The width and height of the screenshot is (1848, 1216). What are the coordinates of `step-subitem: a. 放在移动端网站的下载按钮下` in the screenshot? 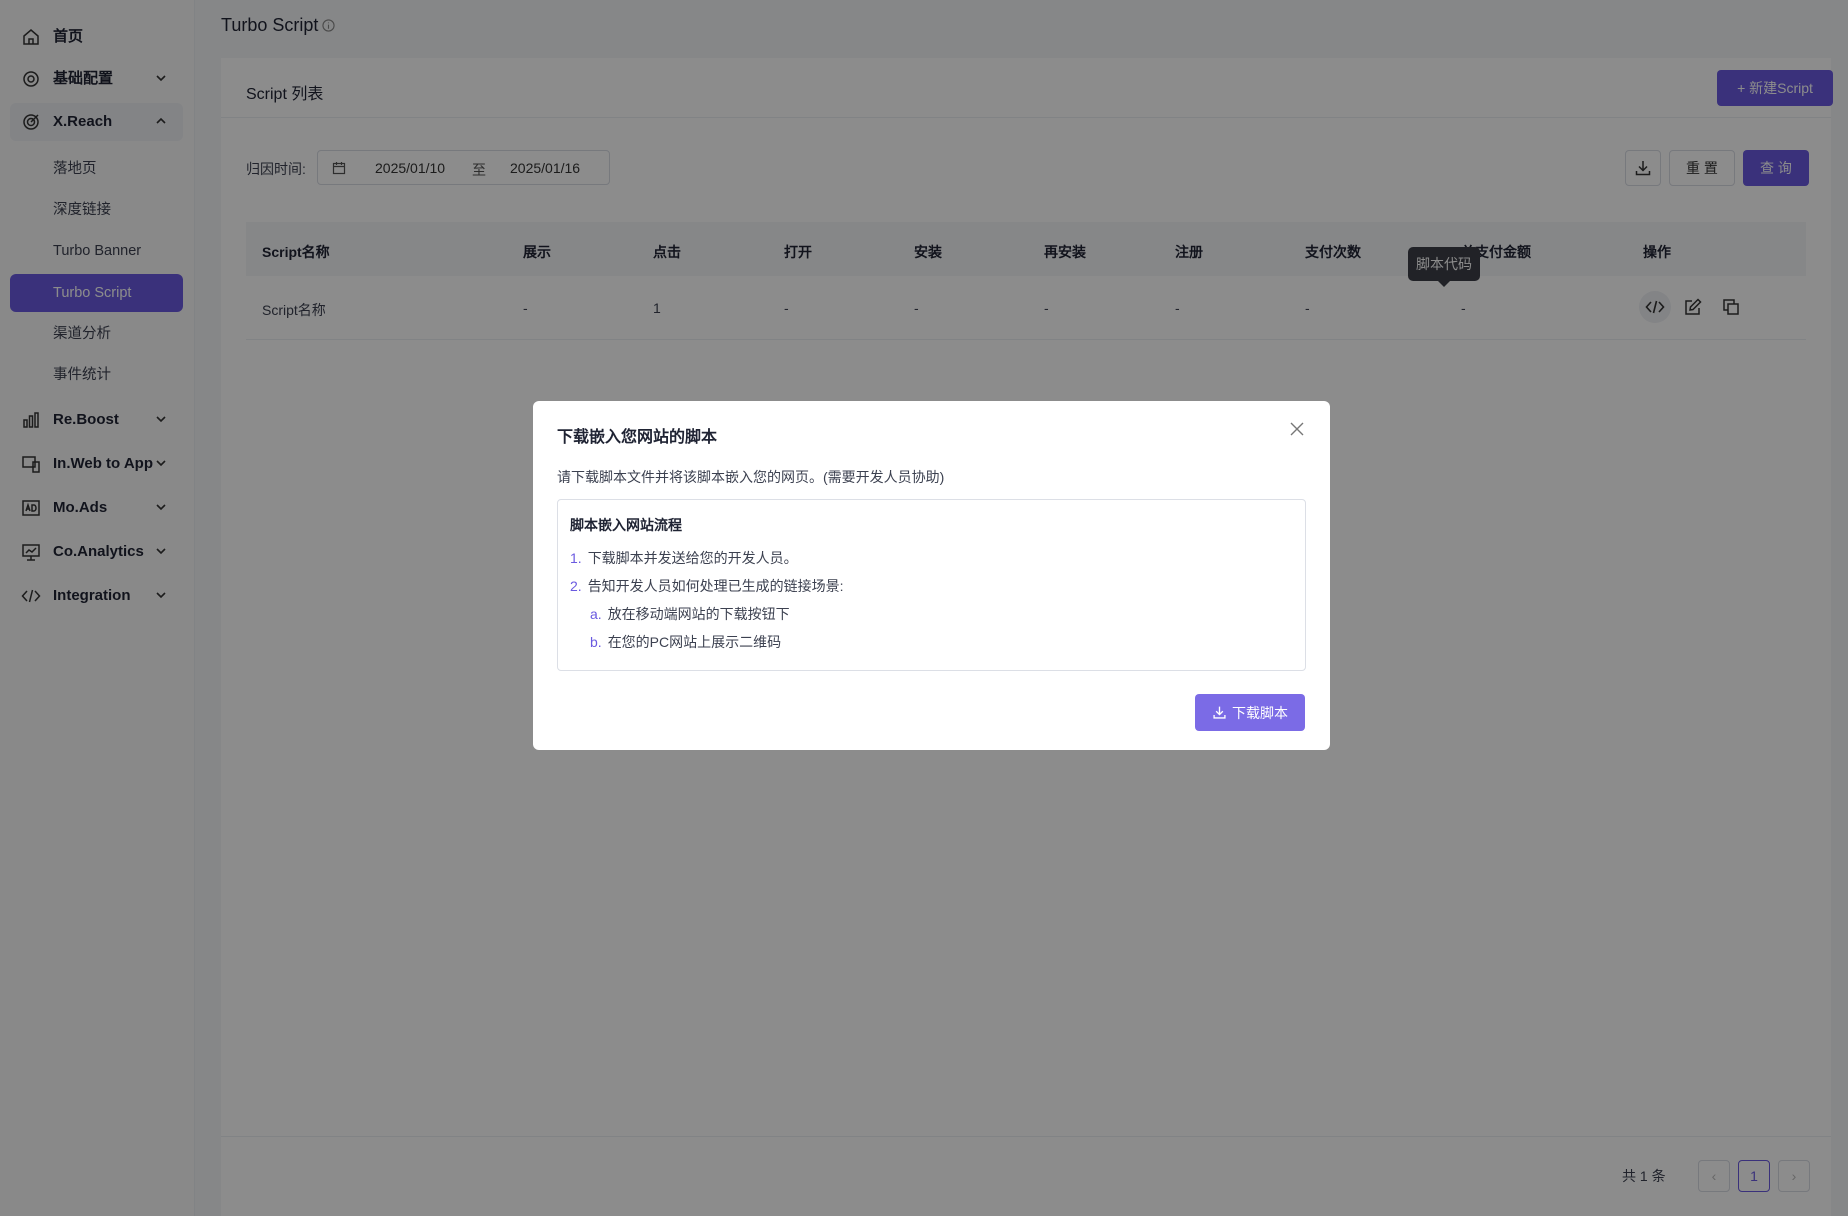 It's located at (690, 614).